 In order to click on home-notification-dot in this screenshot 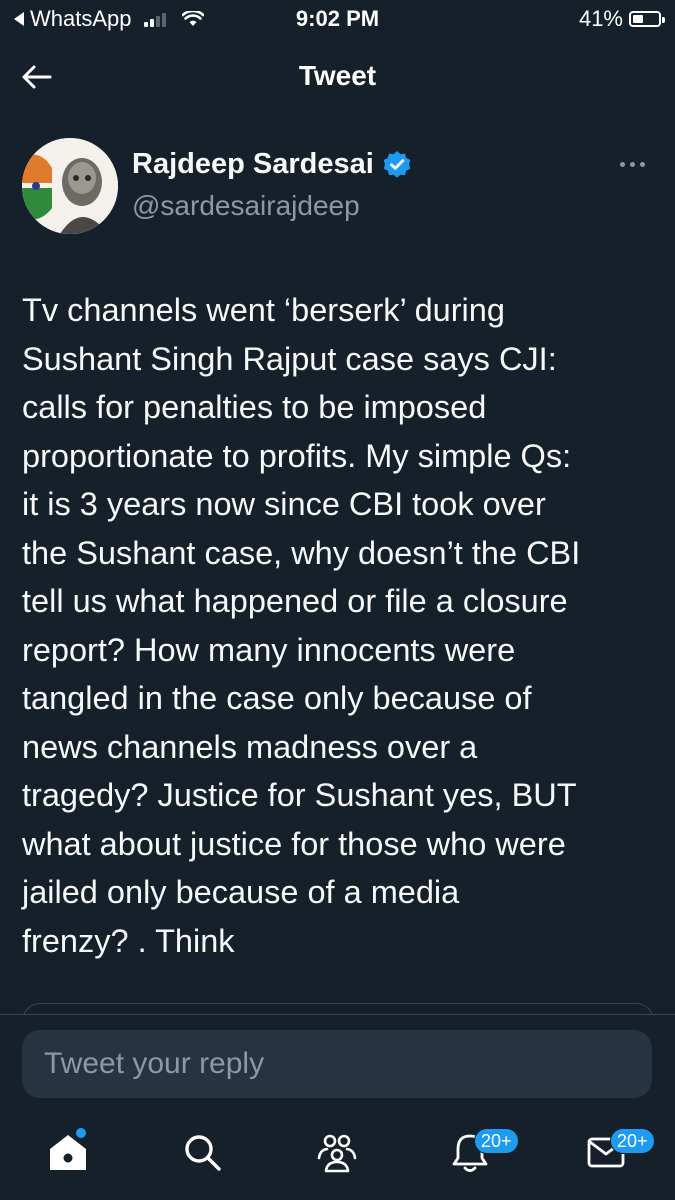, I will do `click(81, 1133)`.